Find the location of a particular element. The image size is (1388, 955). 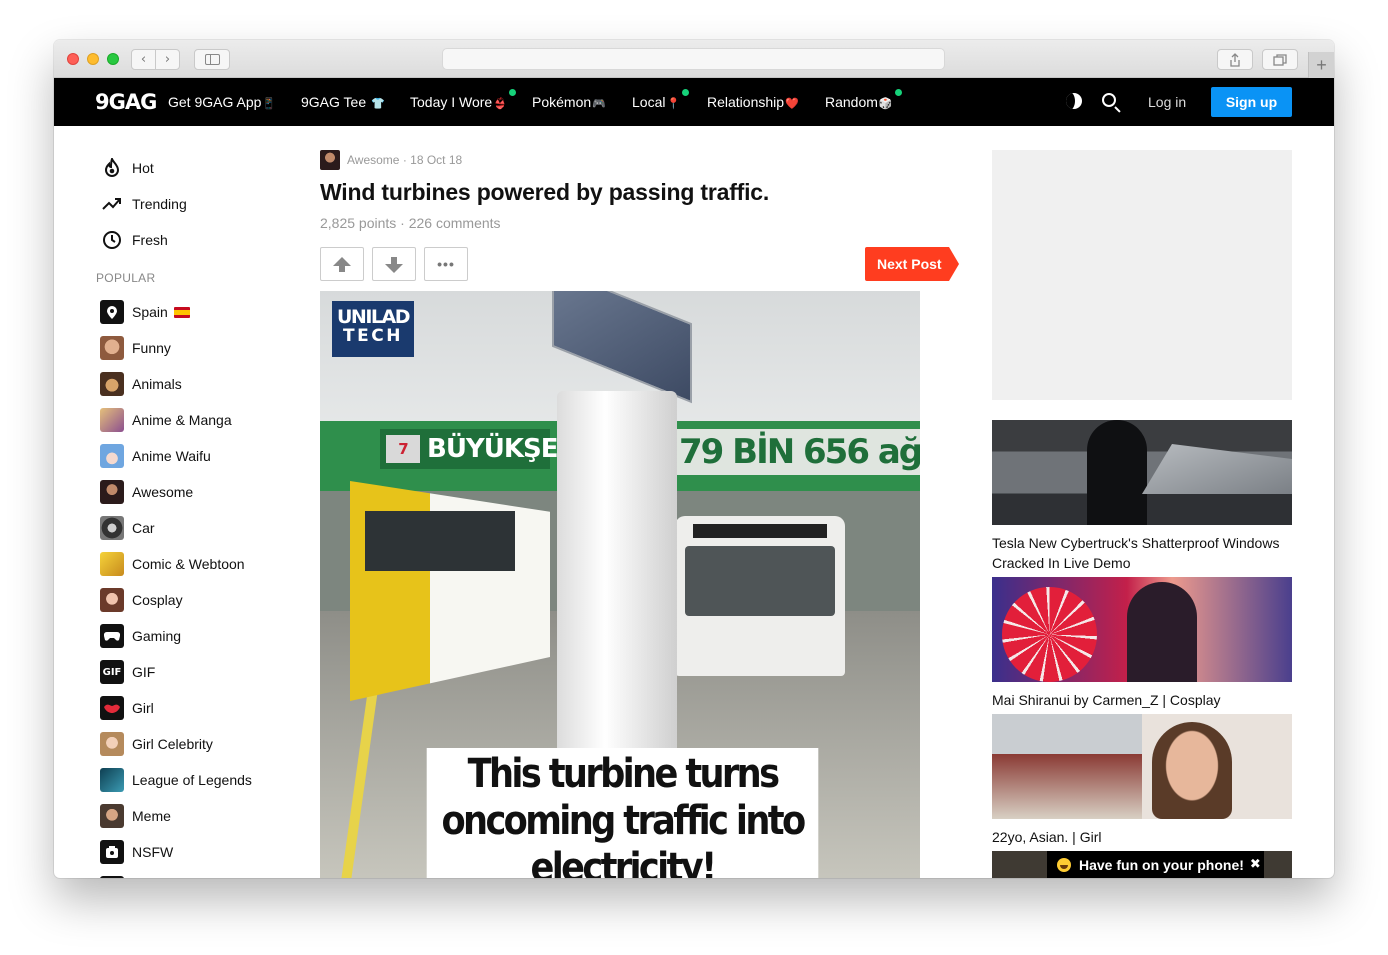

lips-icon is located at coordinates (112, 708).